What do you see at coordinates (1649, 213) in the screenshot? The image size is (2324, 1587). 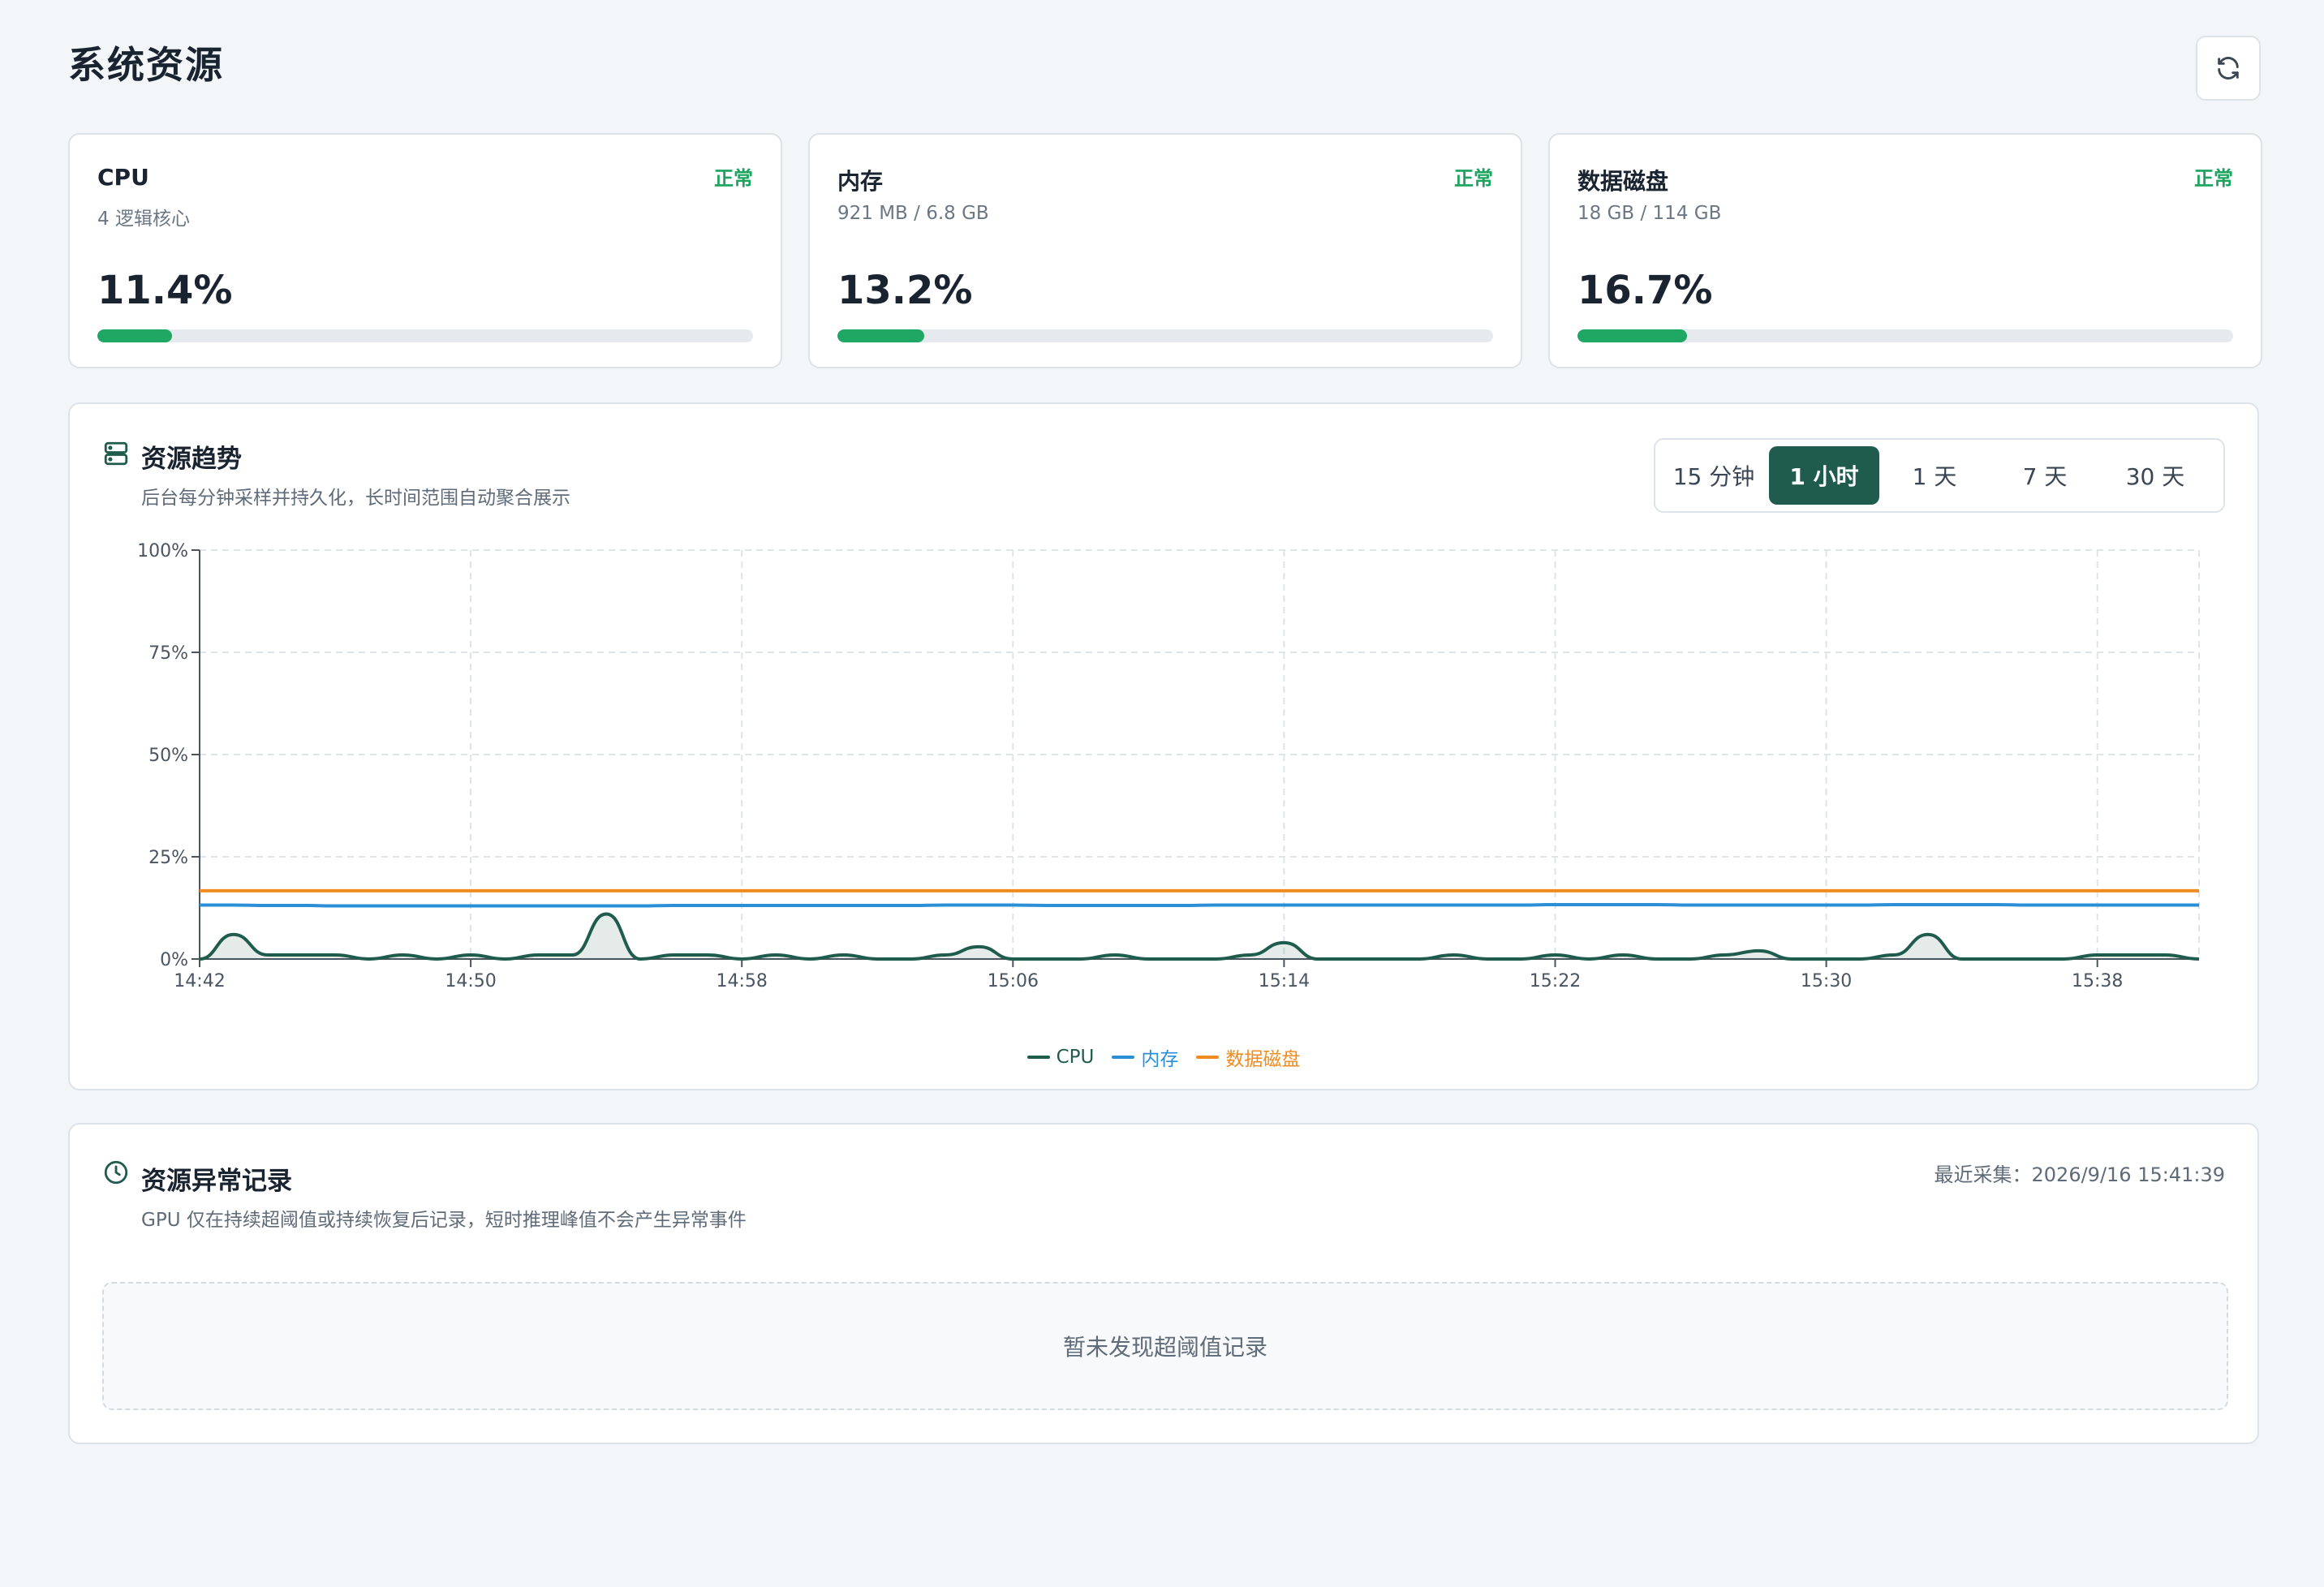 I see `stat-detail: 18 GB / 114 GB` at bounding box center [1649, 213].